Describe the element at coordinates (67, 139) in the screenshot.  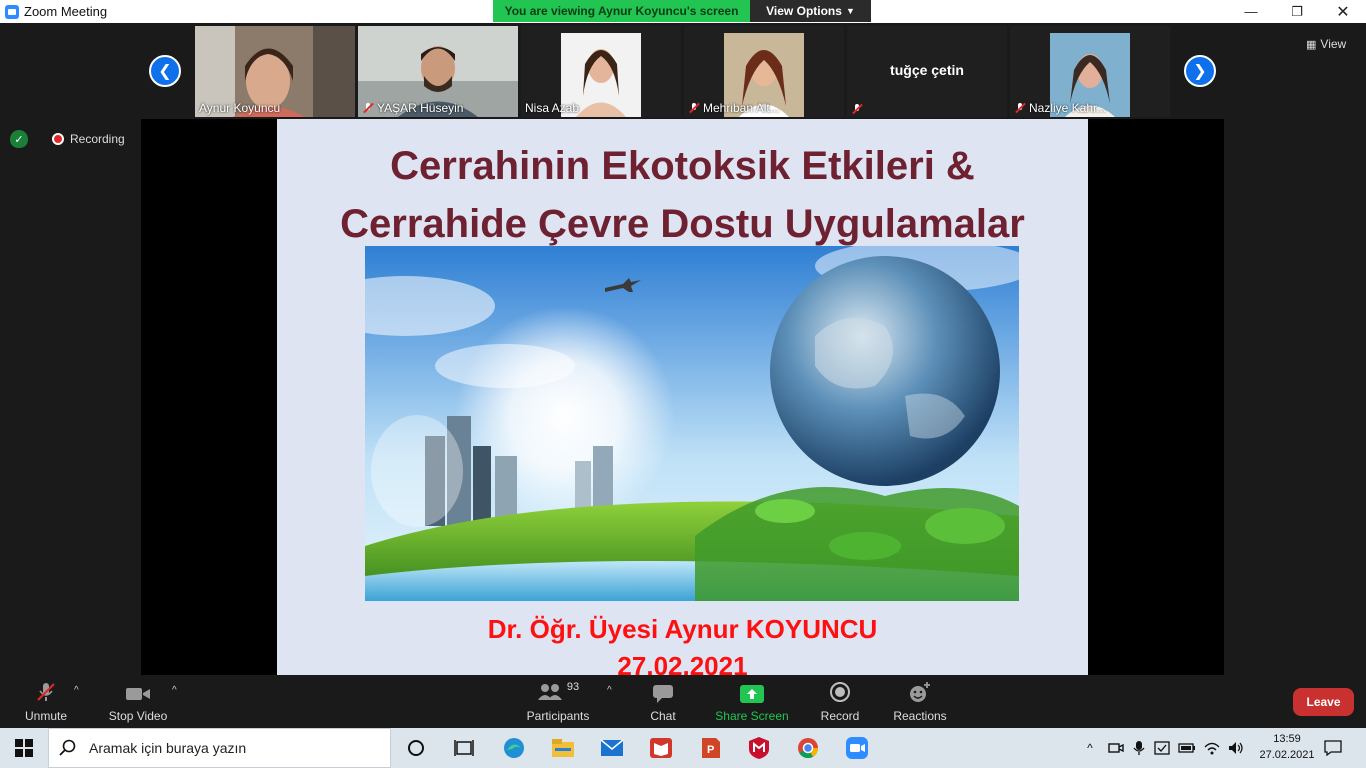
I see `recording-status: ✓ Recording` at that location.